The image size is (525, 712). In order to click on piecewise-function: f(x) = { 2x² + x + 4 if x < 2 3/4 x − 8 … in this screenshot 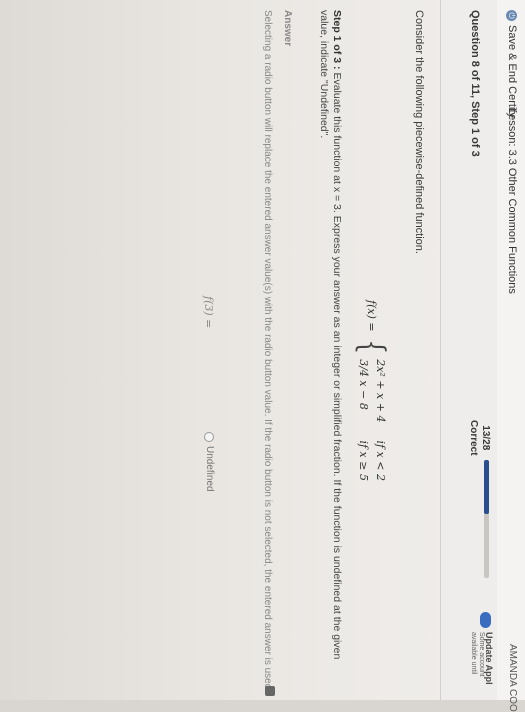, I will do `click(372, 390)`.